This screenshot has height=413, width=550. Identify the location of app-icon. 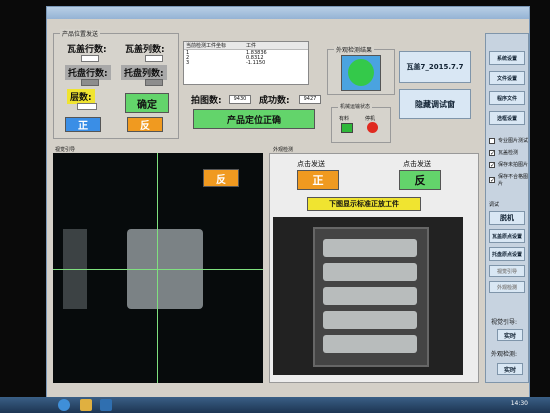
(106, 405).